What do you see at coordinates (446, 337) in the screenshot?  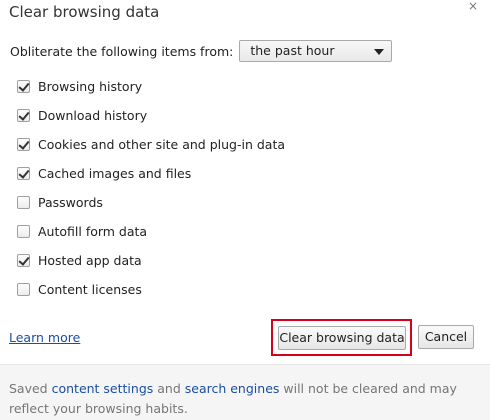 I see `cancel-button: Cancel` at bounding box center [446, 337].